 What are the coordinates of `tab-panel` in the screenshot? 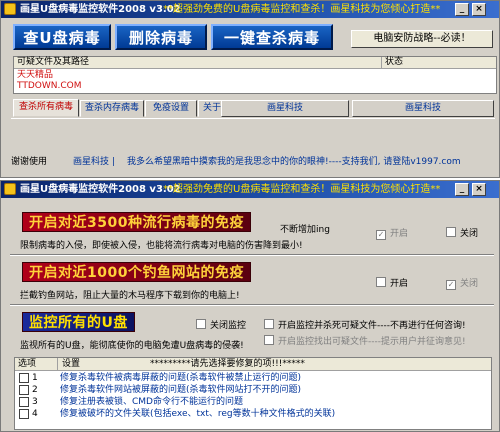 It's located at (253, 133).